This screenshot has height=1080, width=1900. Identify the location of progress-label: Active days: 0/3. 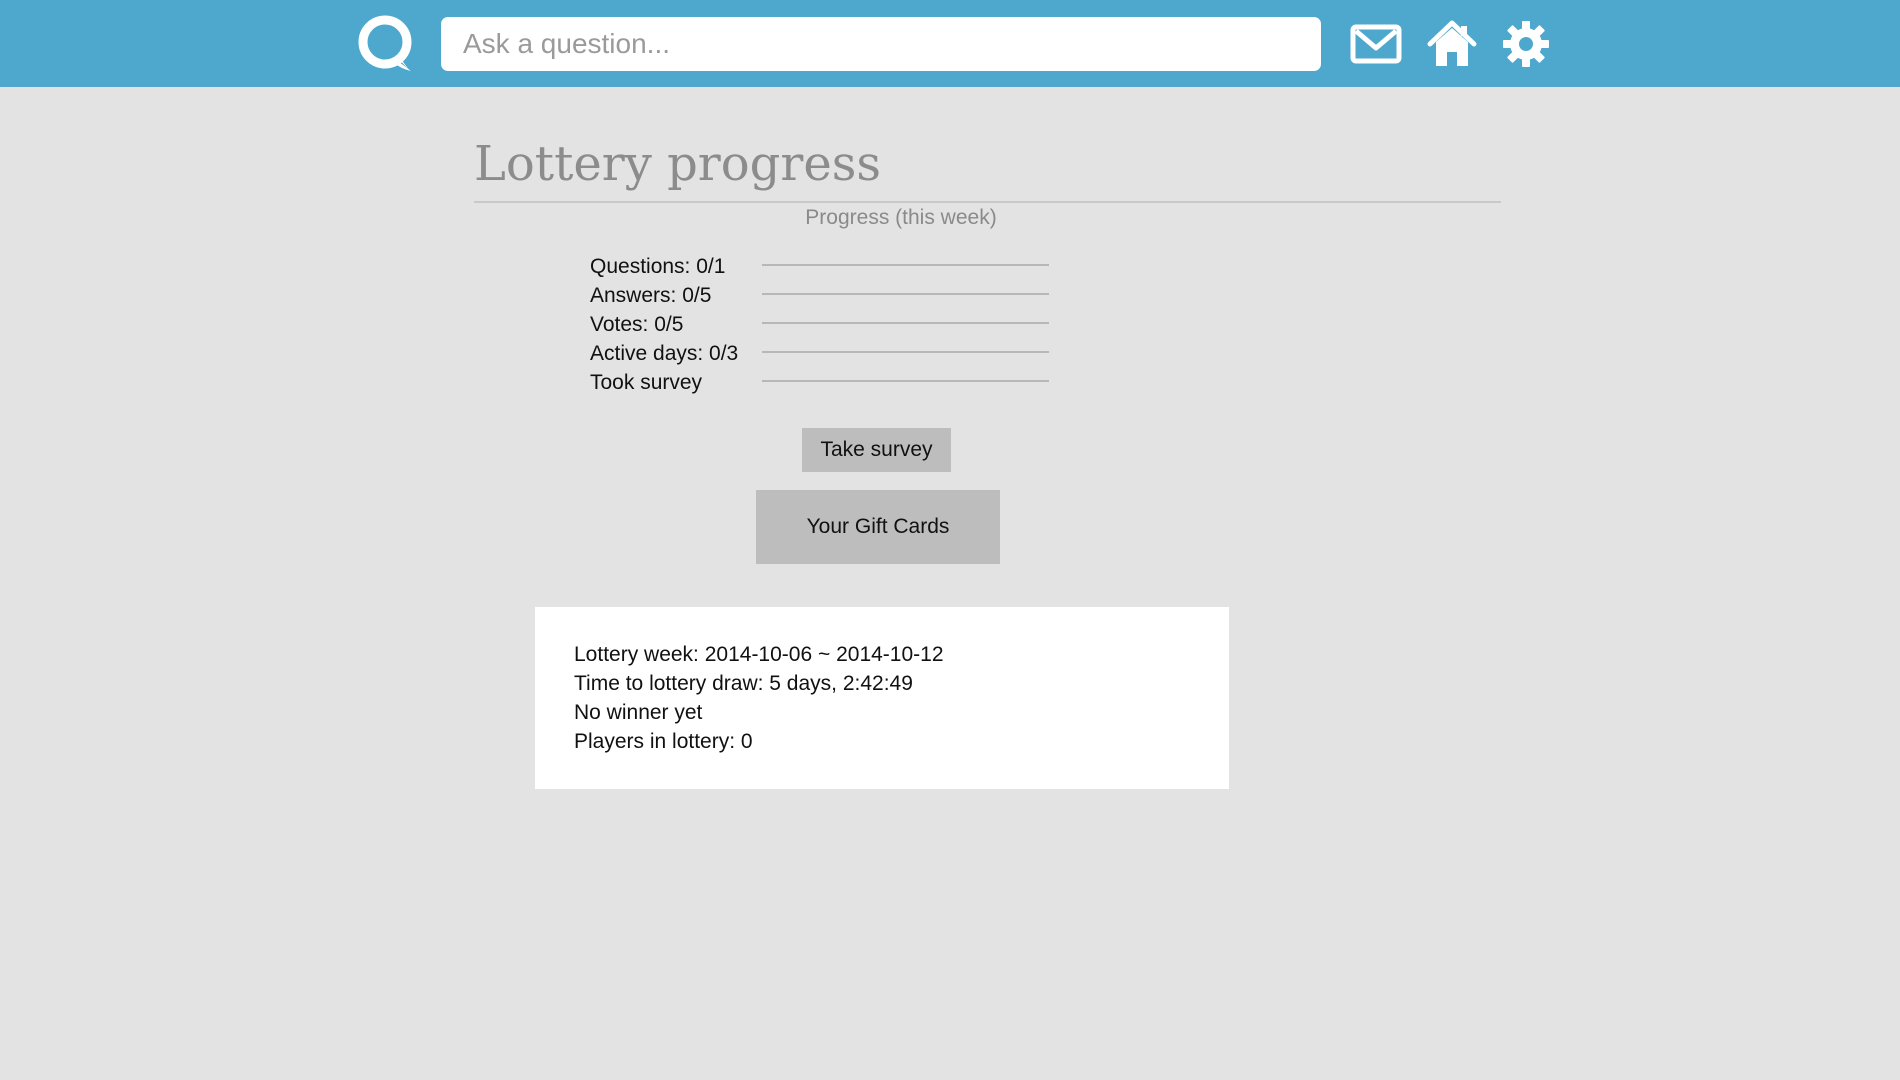
(664, 353).